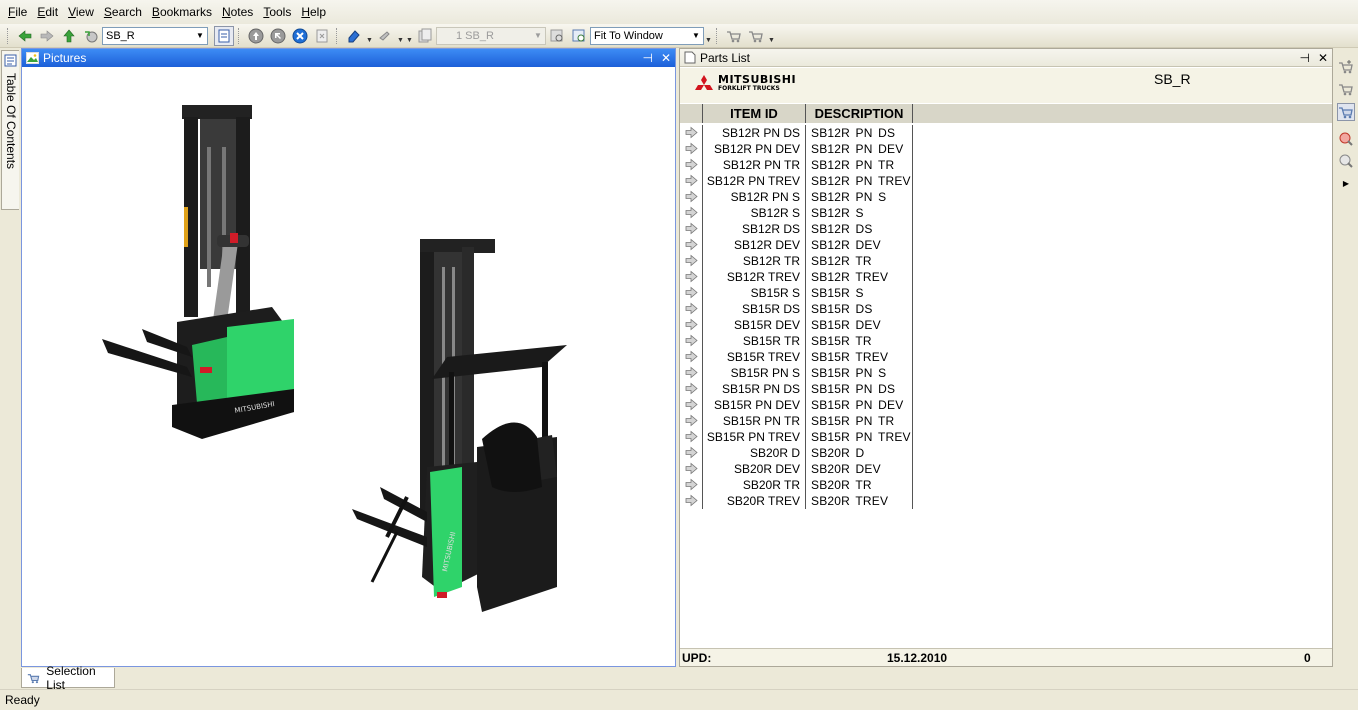  I want to click on chevron-down-icon: ▼, so click(400, 36).